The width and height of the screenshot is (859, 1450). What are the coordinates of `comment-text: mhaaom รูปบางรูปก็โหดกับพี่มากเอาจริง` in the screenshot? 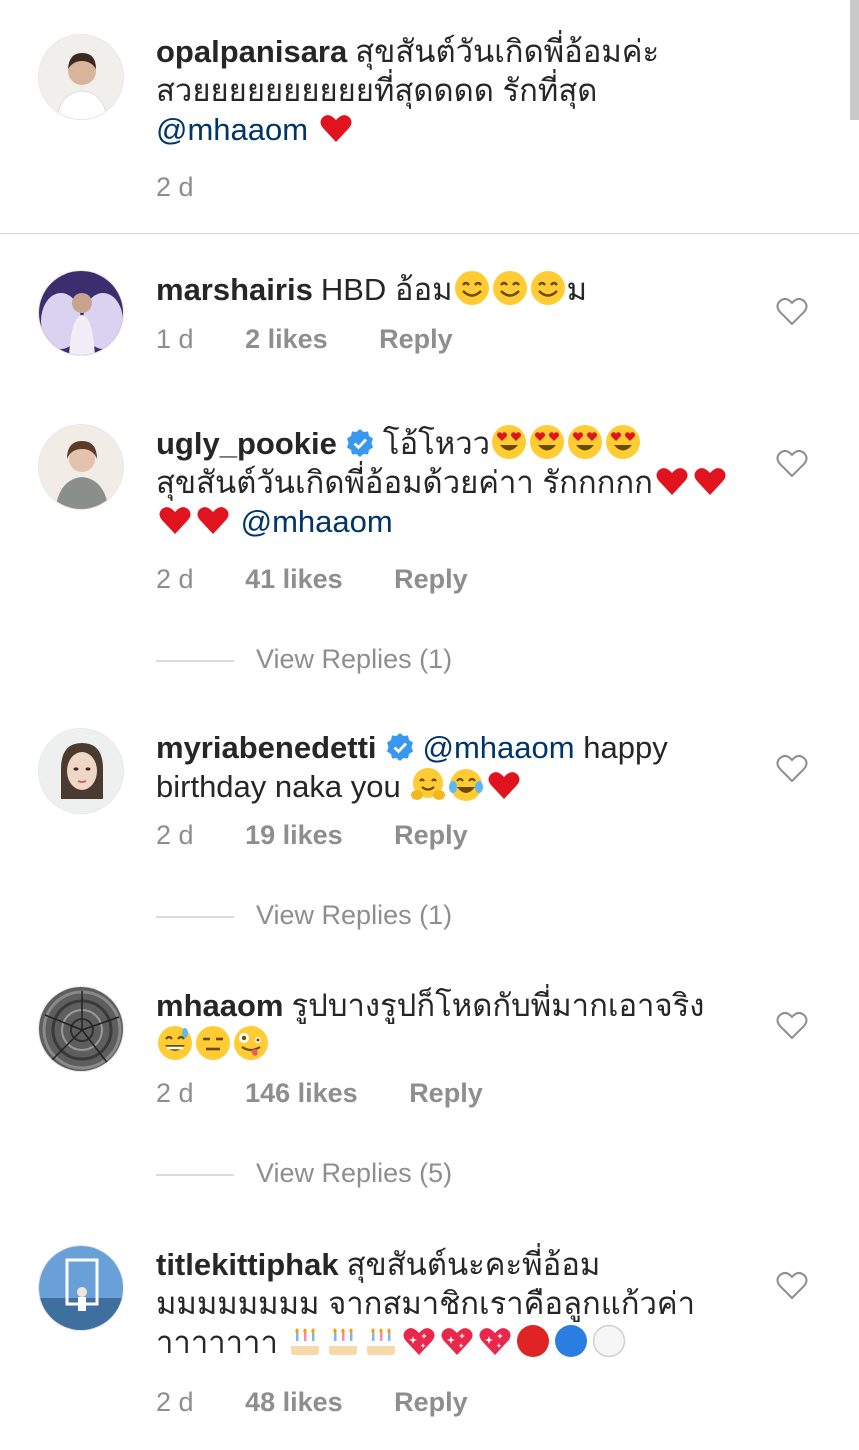 It's located at (446, 1025).